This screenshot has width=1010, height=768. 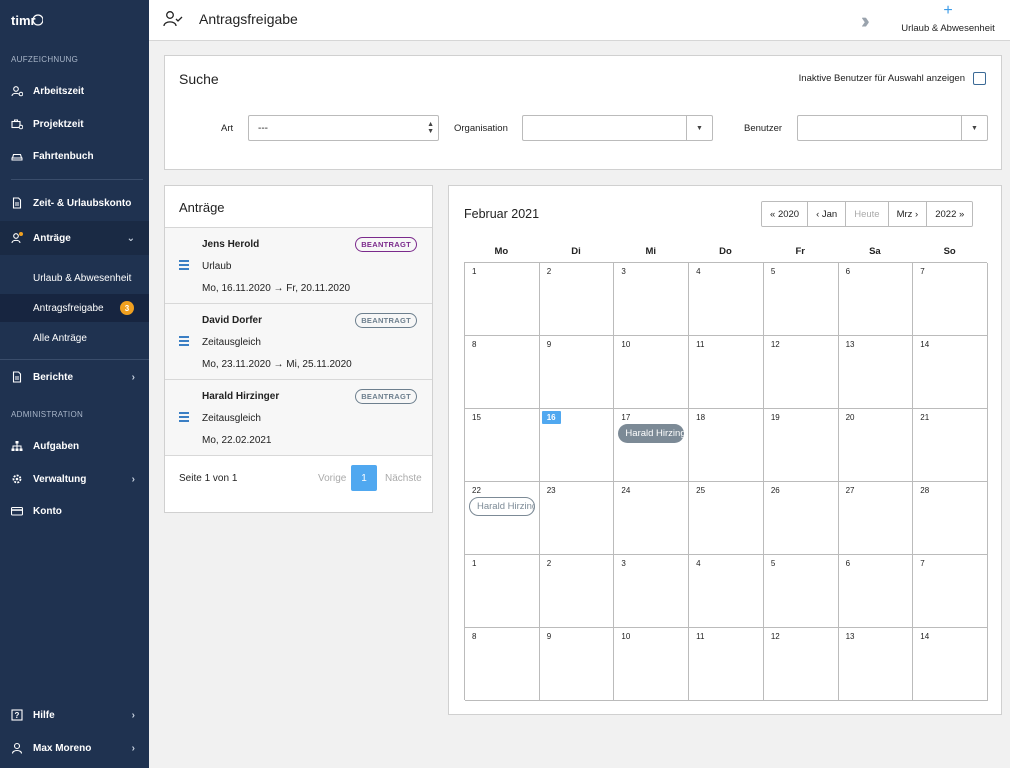 What do you see at coordinates (848, 271) in the screenshot?
I see `calendar-day-number: 6` at bounding box center [848, 271].